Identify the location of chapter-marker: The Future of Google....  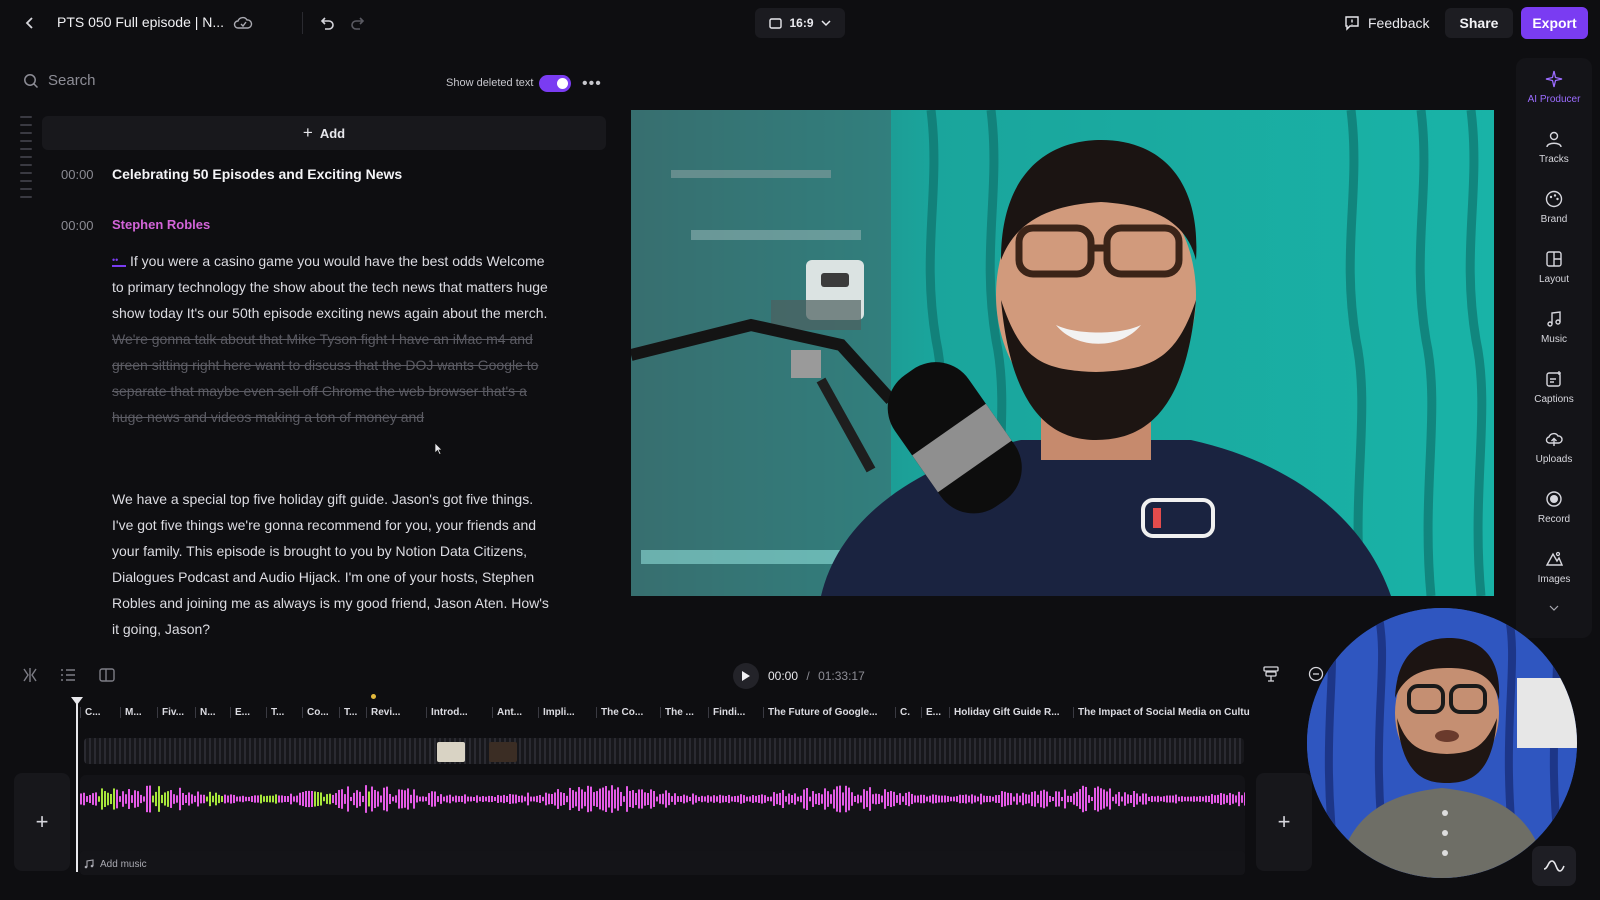
(820, 712).